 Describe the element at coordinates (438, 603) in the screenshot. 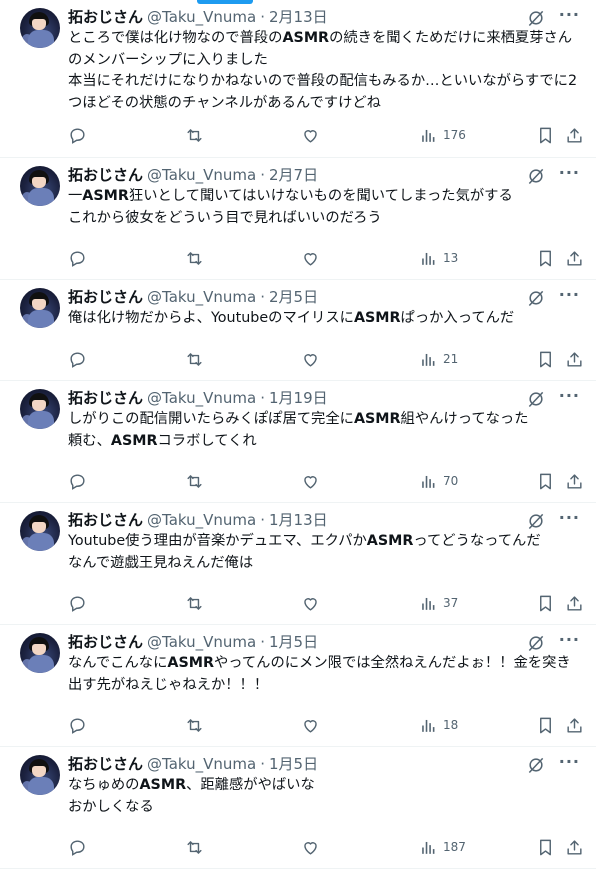

I see `views-button: 37` at that location.